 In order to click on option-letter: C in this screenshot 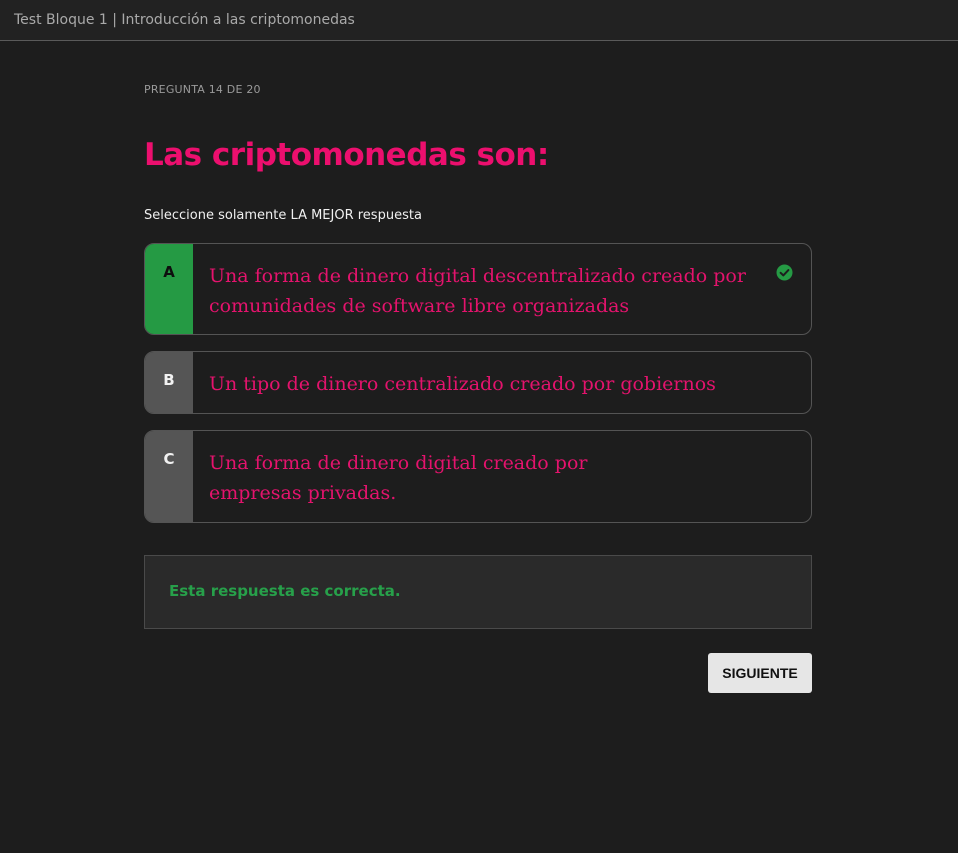, I will do `click(169, 459)`.